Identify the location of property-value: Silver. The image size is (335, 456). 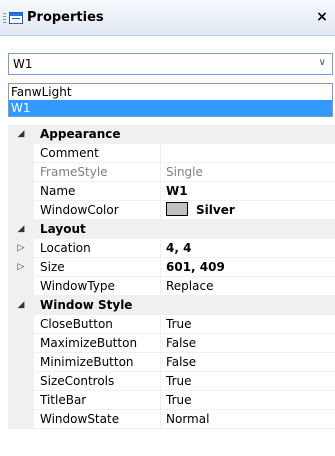
(215, 210).